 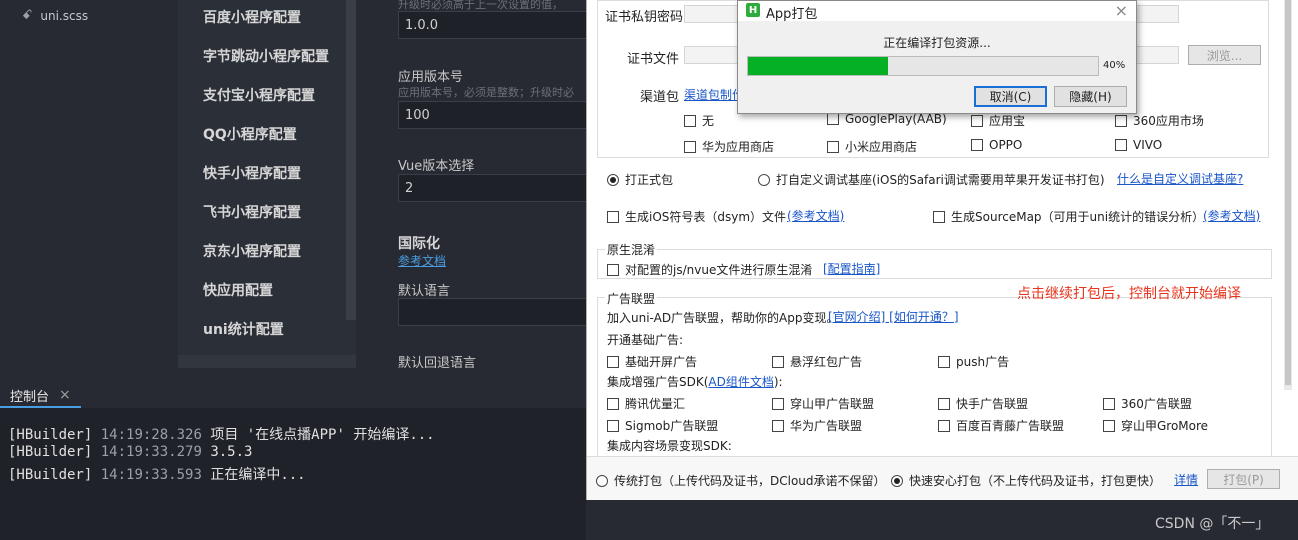 I want to click on obfuscation-group-title: 原生混淆, so click(x=631, y=249).